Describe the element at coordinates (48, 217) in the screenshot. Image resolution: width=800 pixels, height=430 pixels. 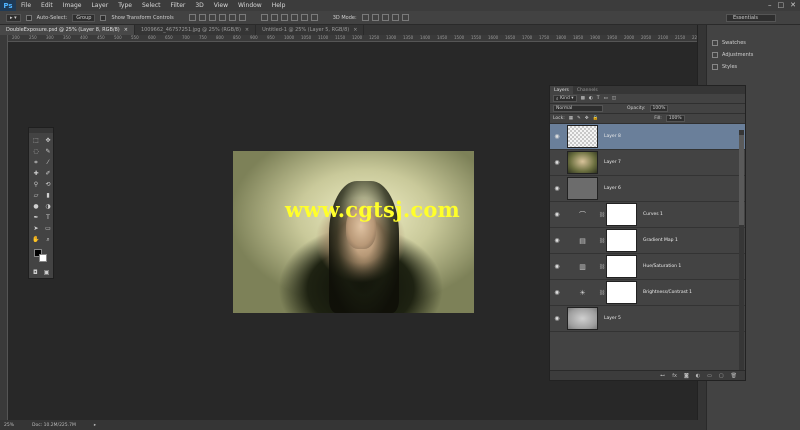
I see `type-tool-icon: T` at that location.